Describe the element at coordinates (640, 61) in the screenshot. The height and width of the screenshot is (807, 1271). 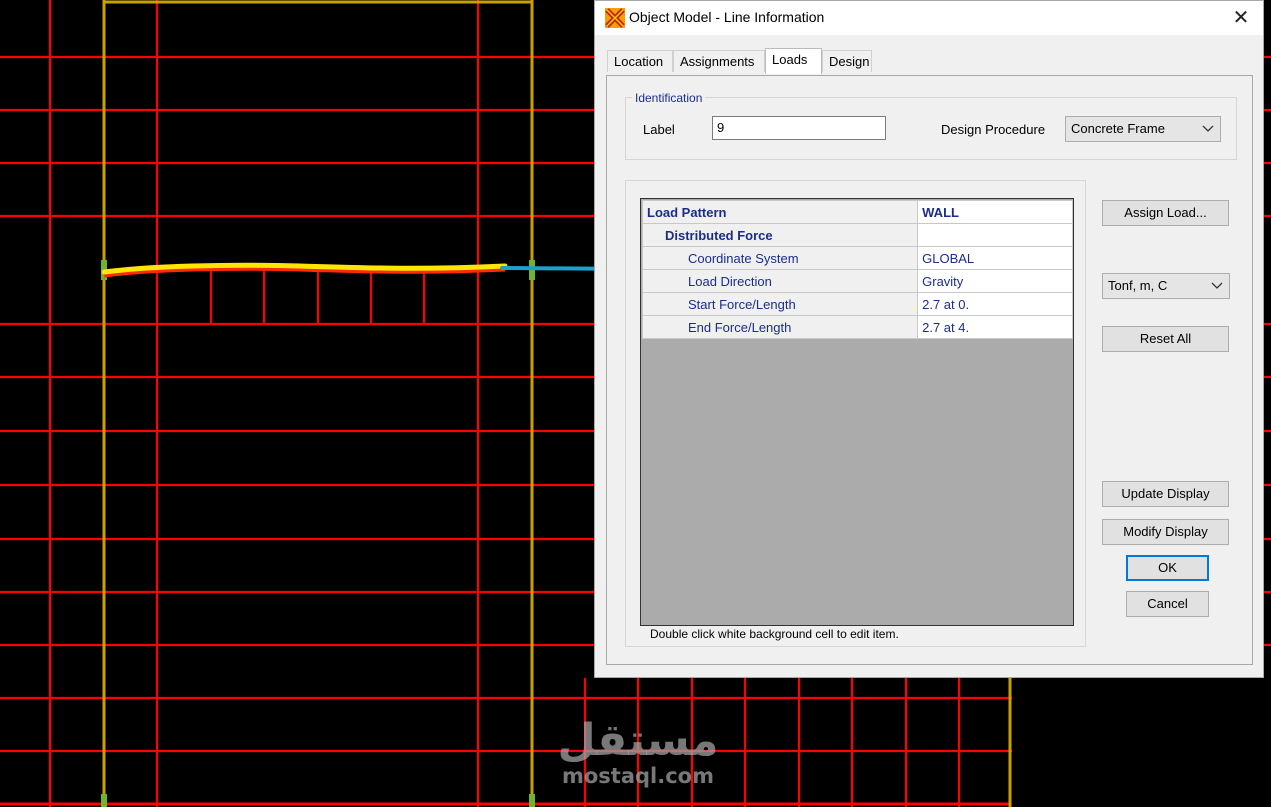
I see `tab-location: Location` at that location.